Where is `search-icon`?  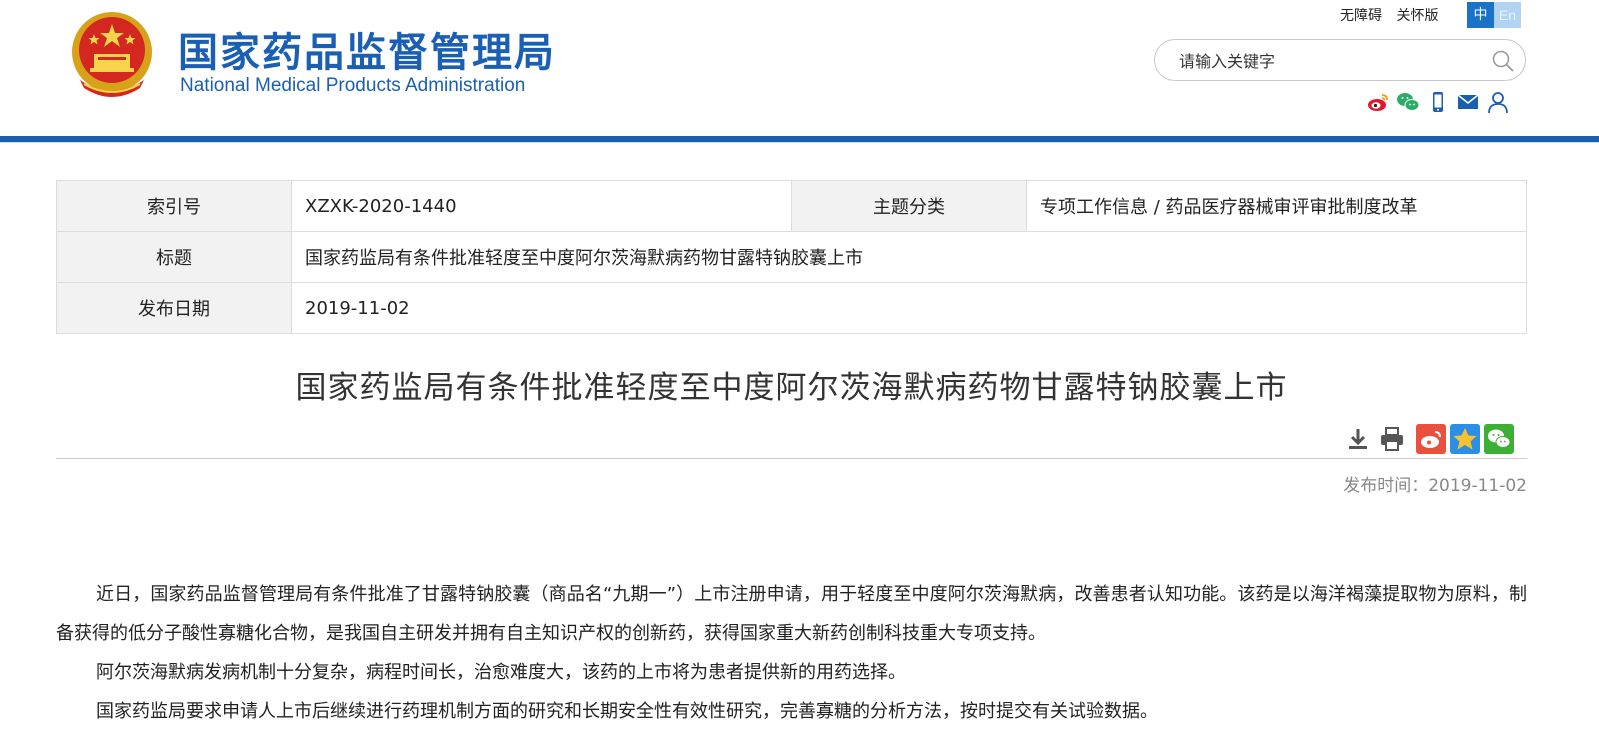 search-icon is located at coordinates (1503, 61).